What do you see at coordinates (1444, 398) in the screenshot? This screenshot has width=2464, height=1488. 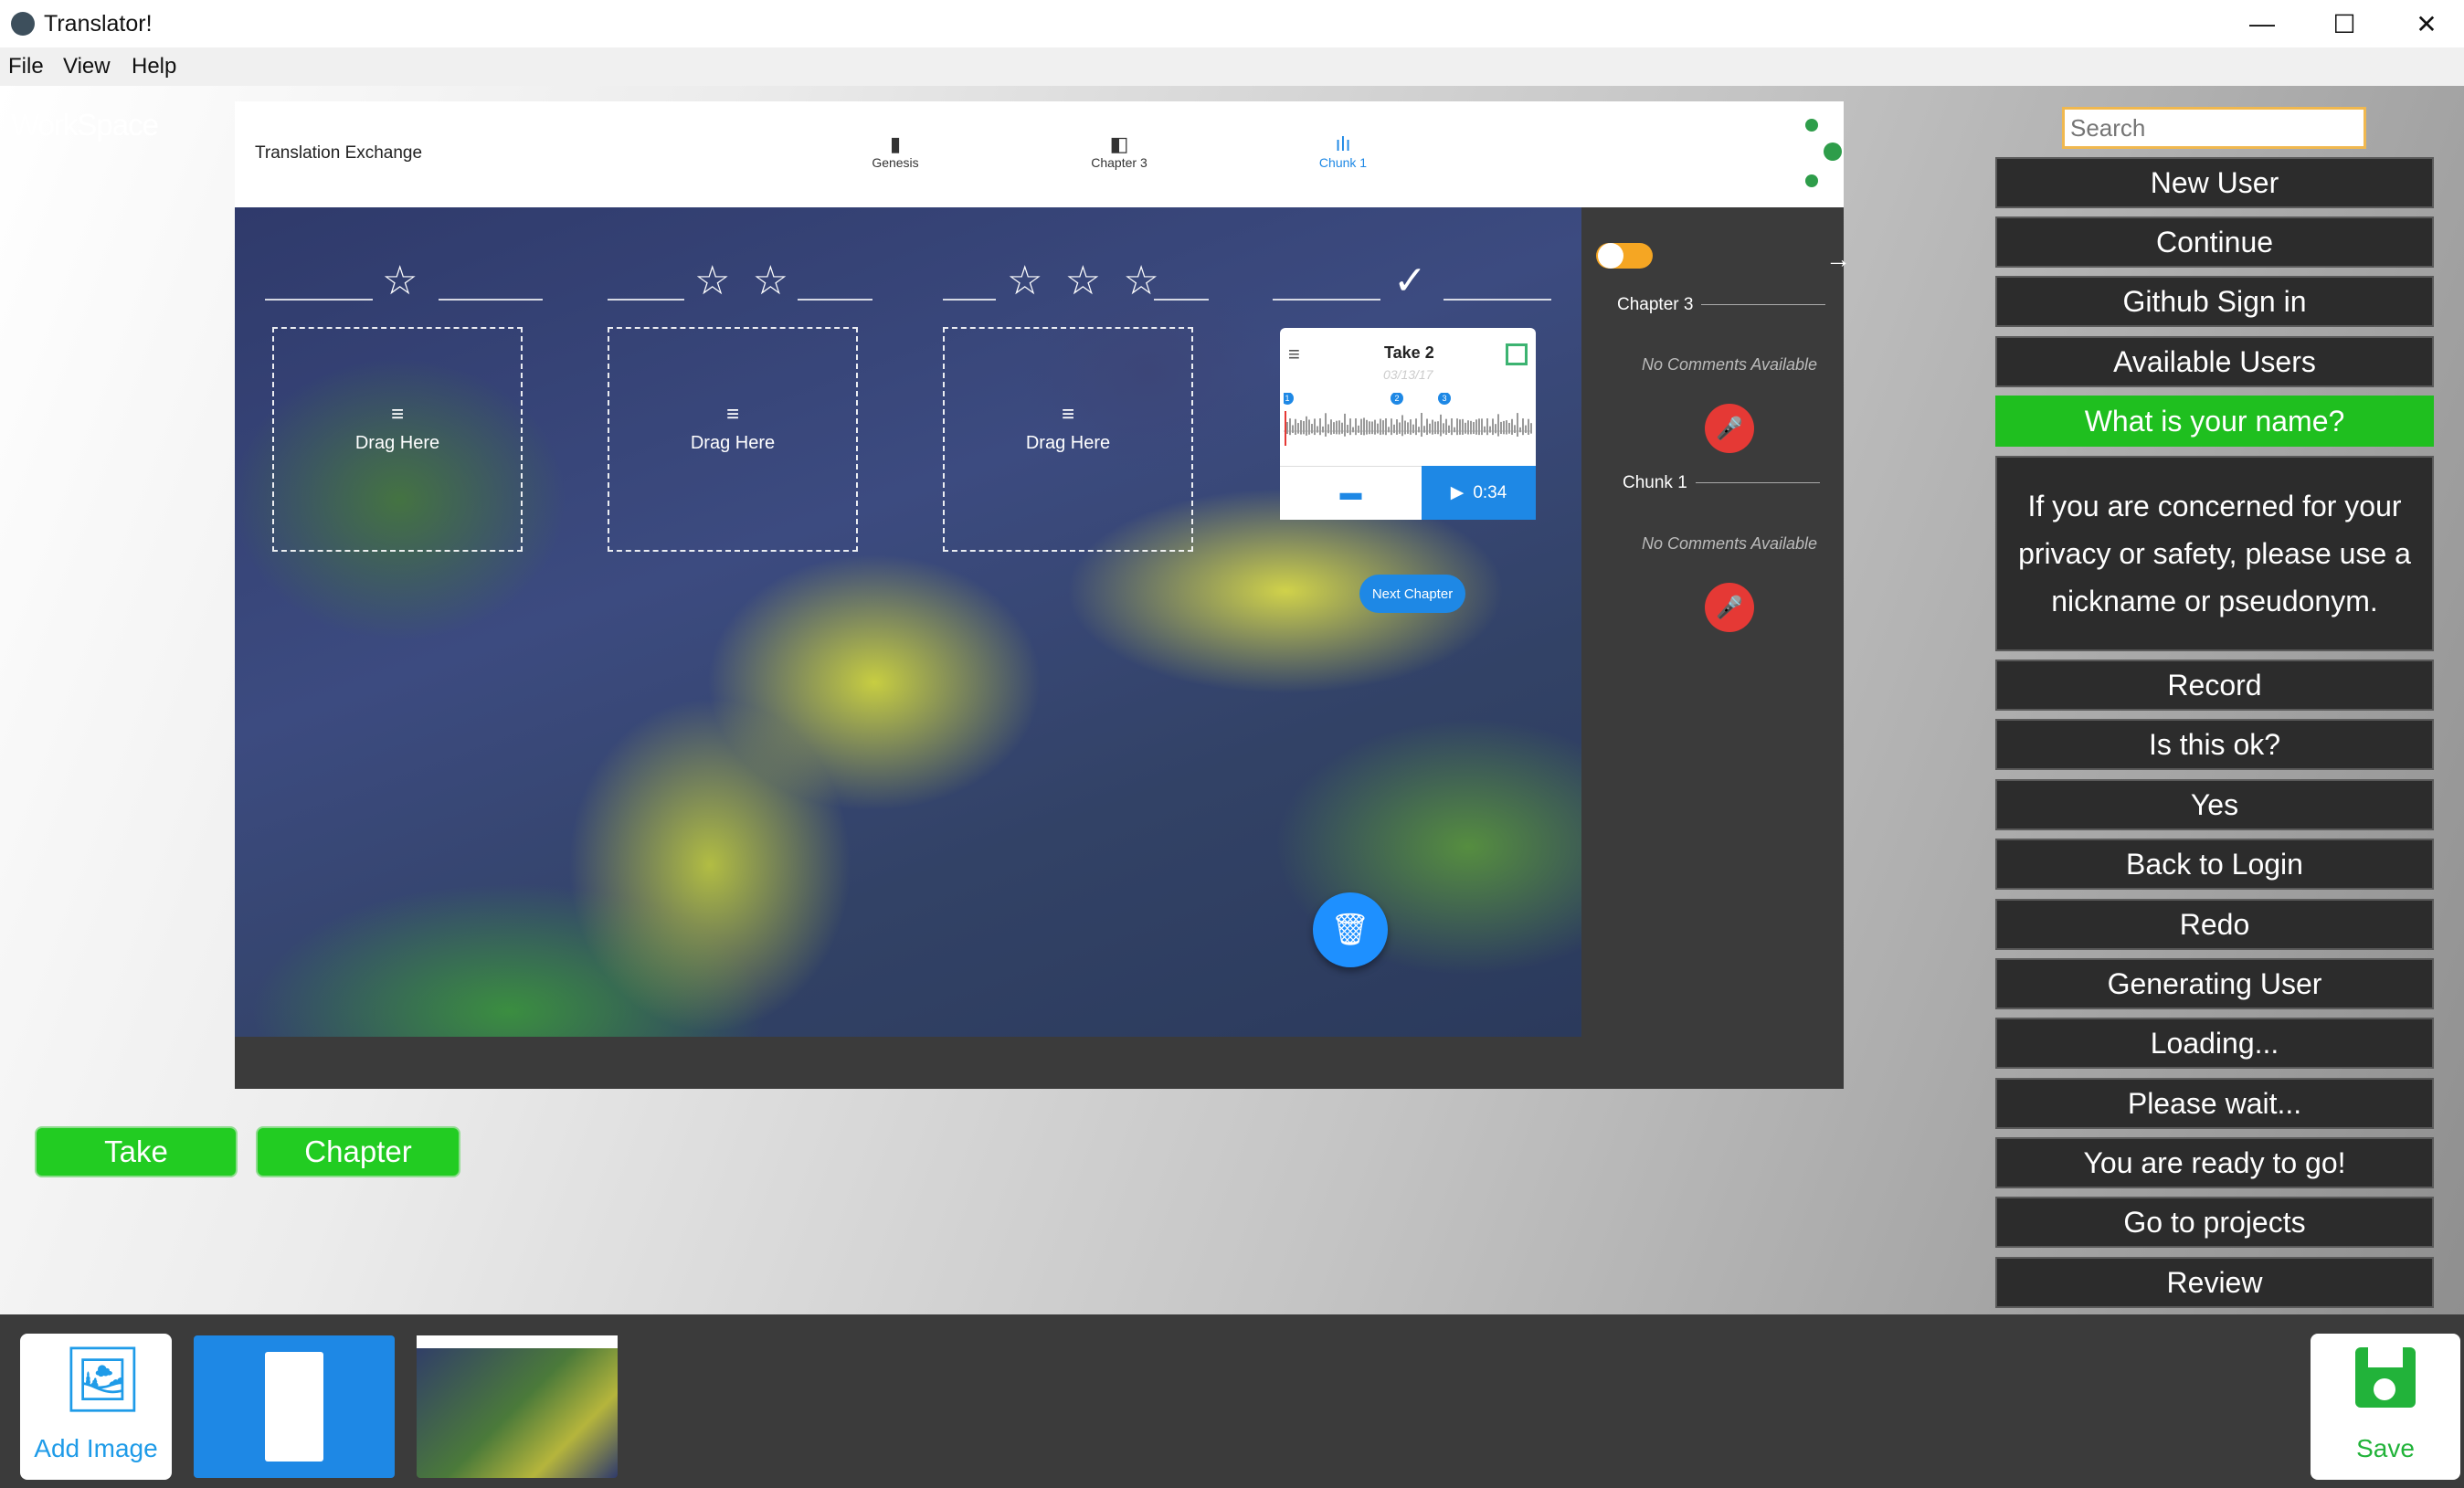 I see `marker-label: 3` at bounding box center [1444, 398].